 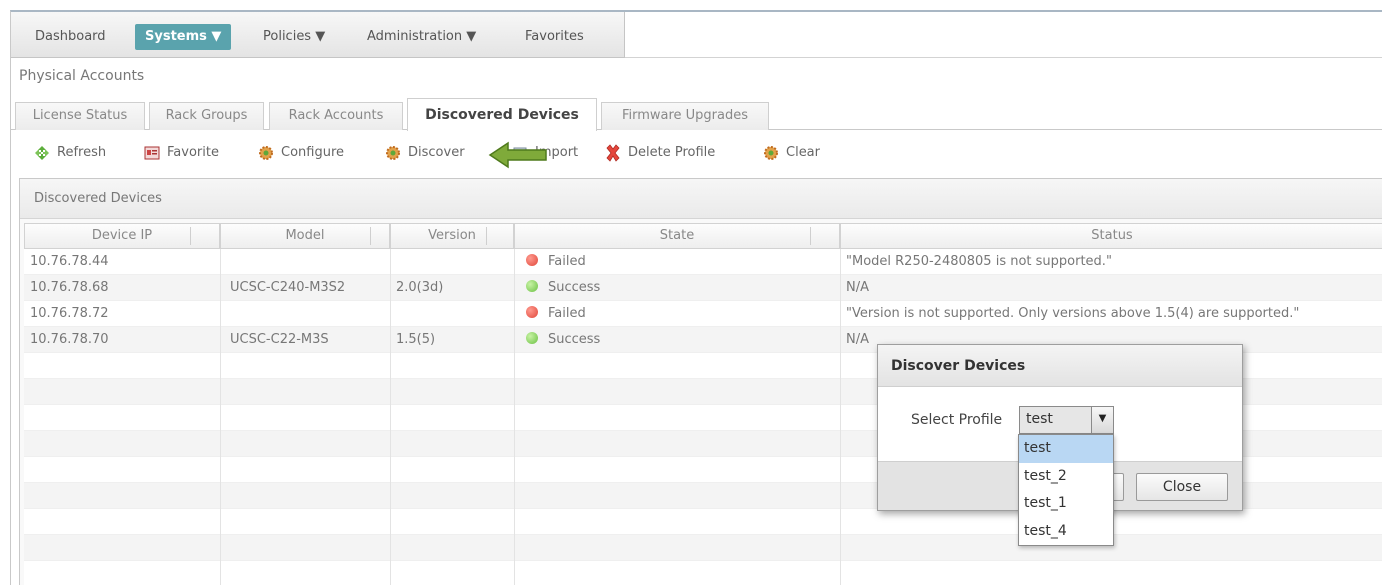 What do you see at coordinates (69, 313) in the screenshot?
I see `cell-device-ip: 10.76.78.72` at bounding box center [69, 313].